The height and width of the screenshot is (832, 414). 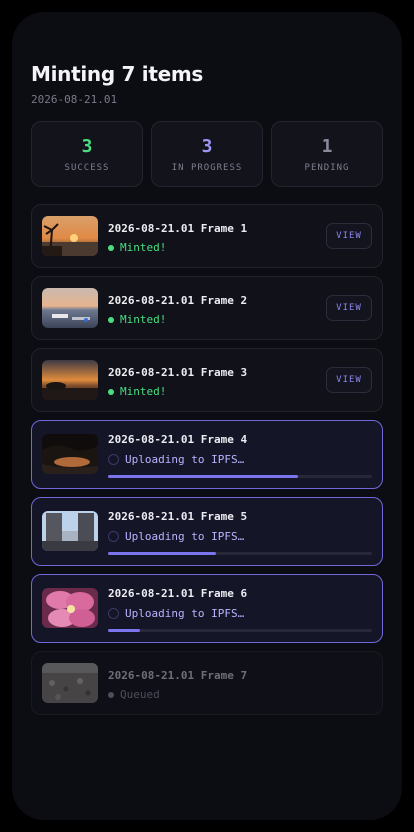 I want to click on stat-success: 3 SUCCESS, so click(x=87, y=154).